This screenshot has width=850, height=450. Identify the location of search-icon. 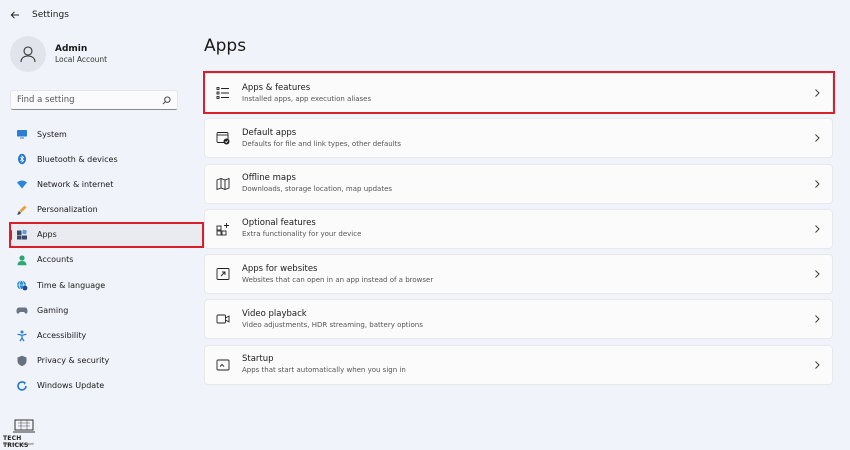
(166, 99).